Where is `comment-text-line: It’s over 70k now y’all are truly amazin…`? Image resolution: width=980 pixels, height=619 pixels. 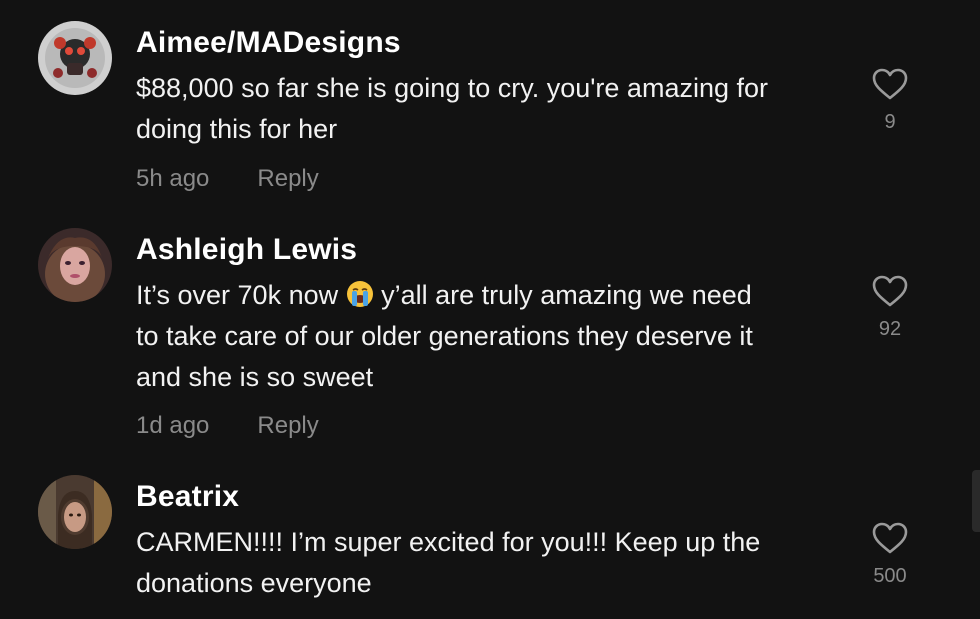
comment-text-line: It’s over 70k now y’all are truly amazin… is located at coordinates (486, 295).